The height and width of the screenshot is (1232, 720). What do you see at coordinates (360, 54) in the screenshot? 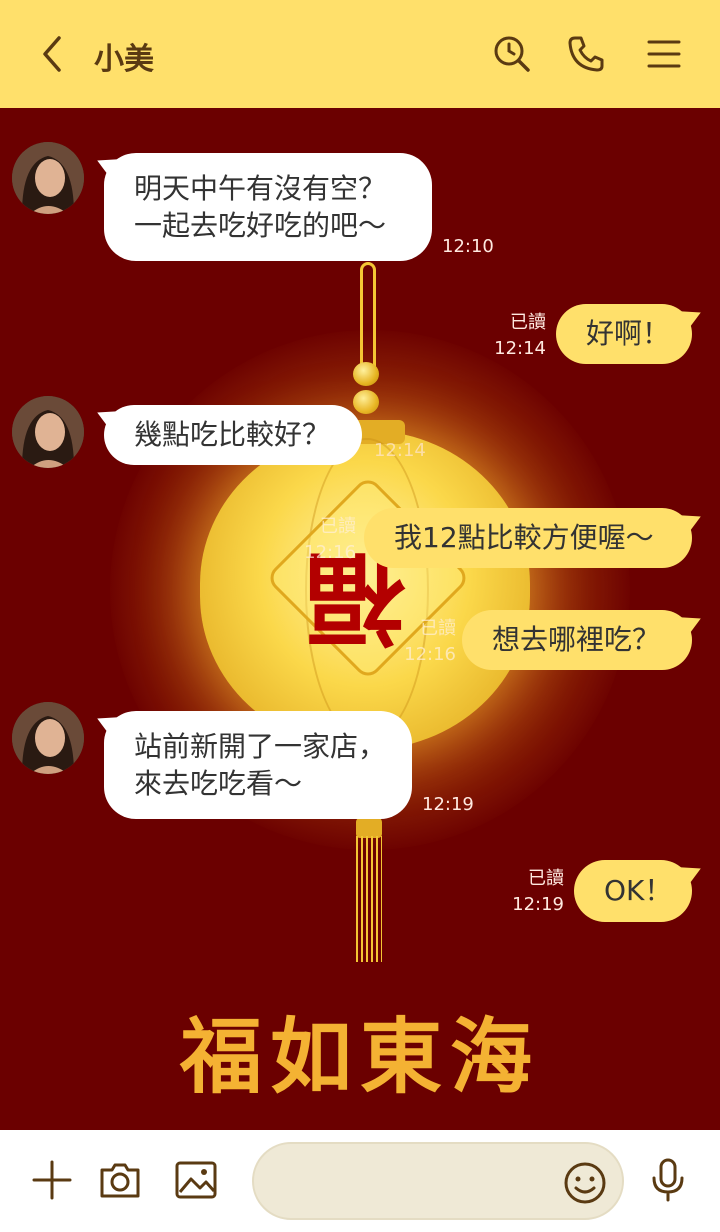
I see `chat-header: 小美` at bounding box center [360, 54].